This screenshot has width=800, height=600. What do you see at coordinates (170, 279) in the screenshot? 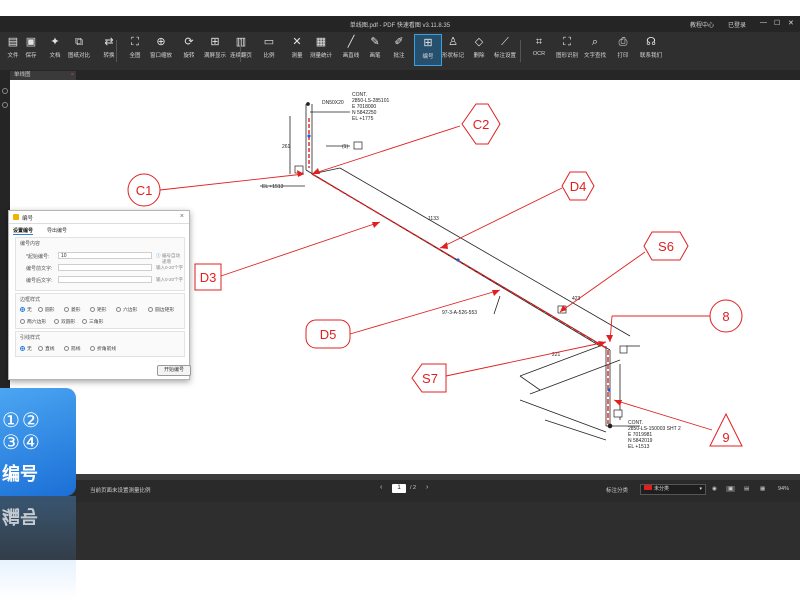
I see `suffix-hint: 输入0-20个字` at bounding box center [170, 279].